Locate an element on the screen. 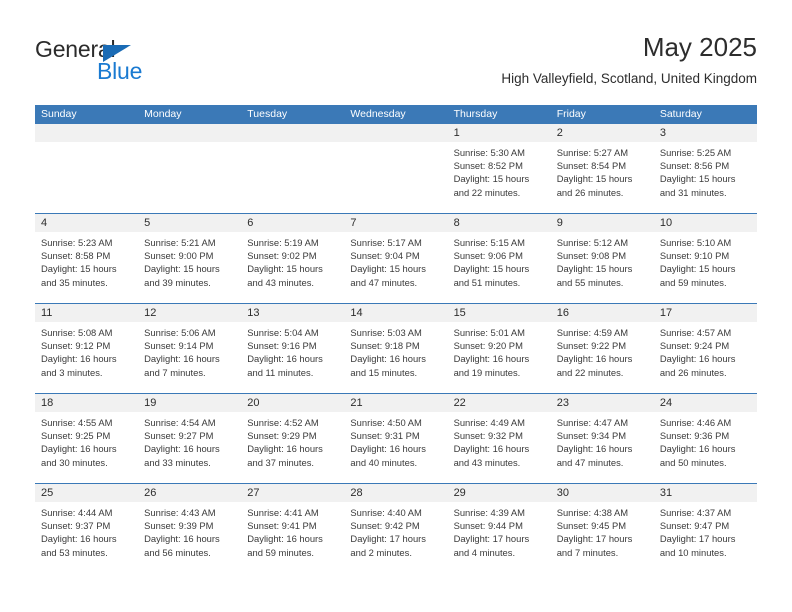 Image resolution: width=792 pixels, height=612 pixels. day-daylight-2-text: and 39 minutes. is located at coordinates (177, 282).